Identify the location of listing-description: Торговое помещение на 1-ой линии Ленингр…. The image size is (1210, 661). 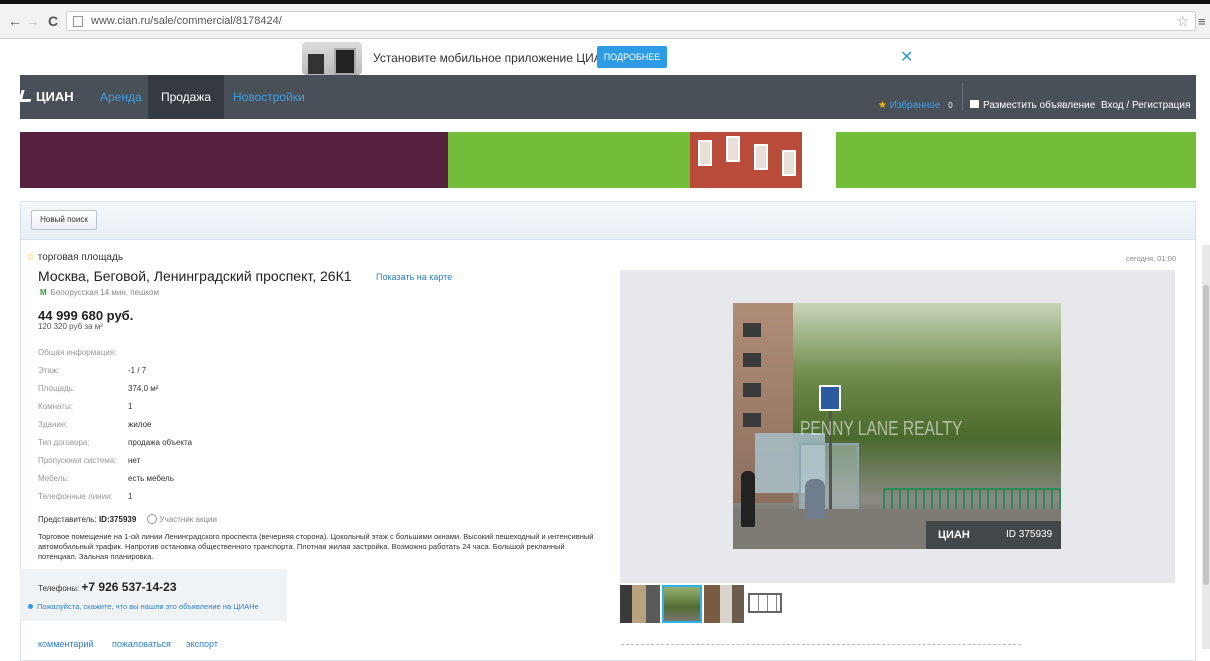
(316, 546).